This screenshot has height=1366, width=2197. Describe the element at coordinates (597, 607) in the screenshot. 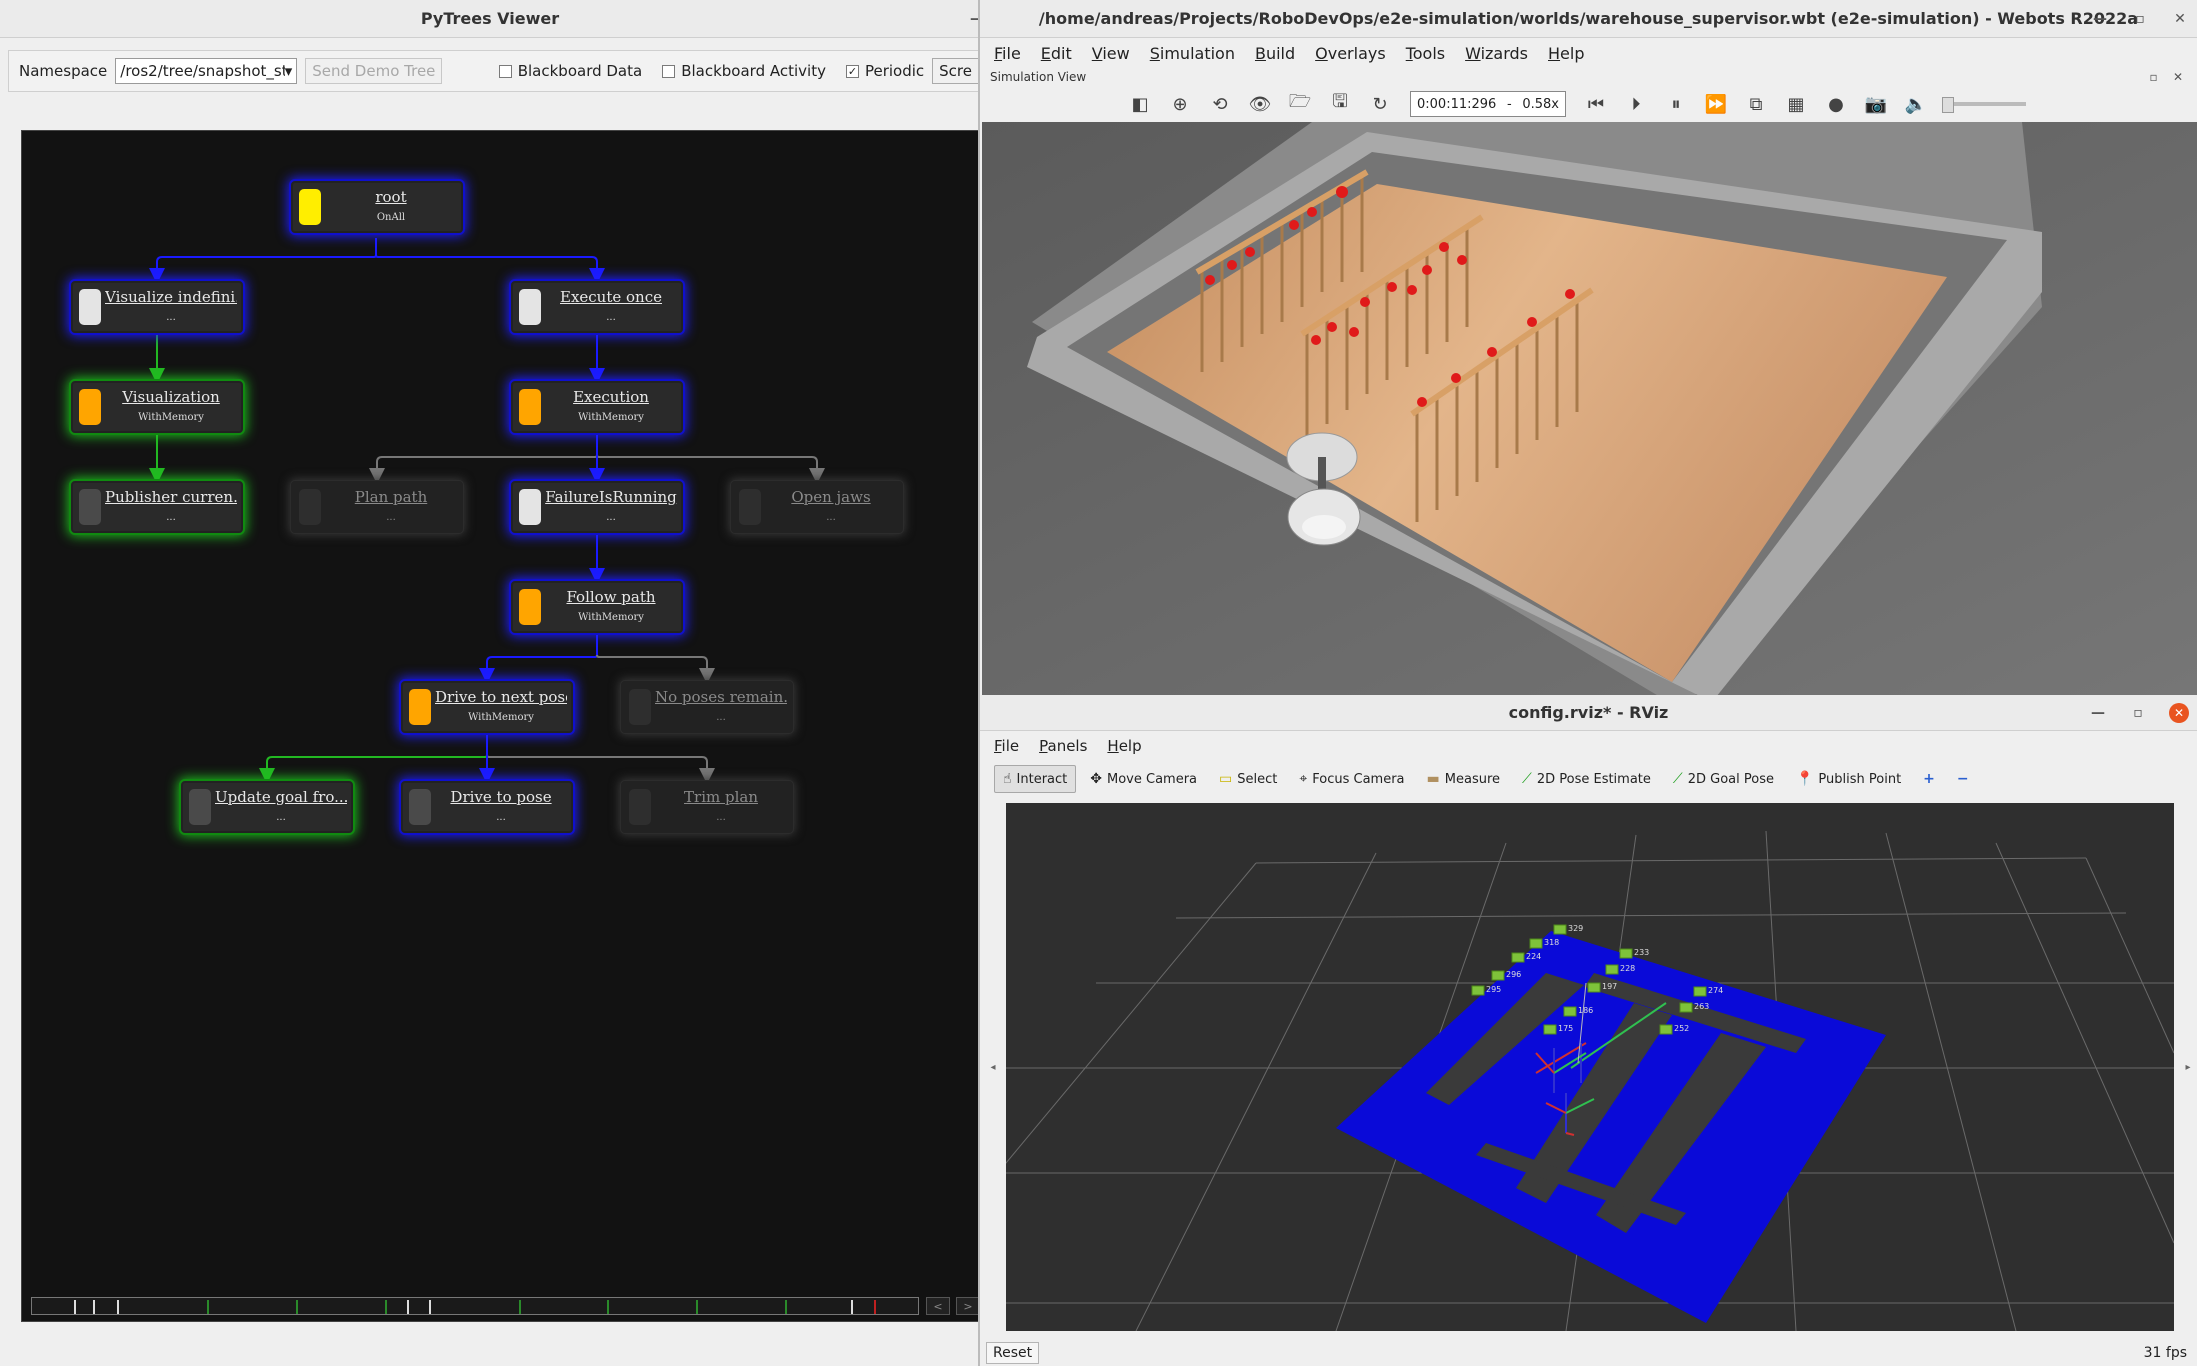

I see `bt-node-follow-path: Follow path WithMemory` at that location.